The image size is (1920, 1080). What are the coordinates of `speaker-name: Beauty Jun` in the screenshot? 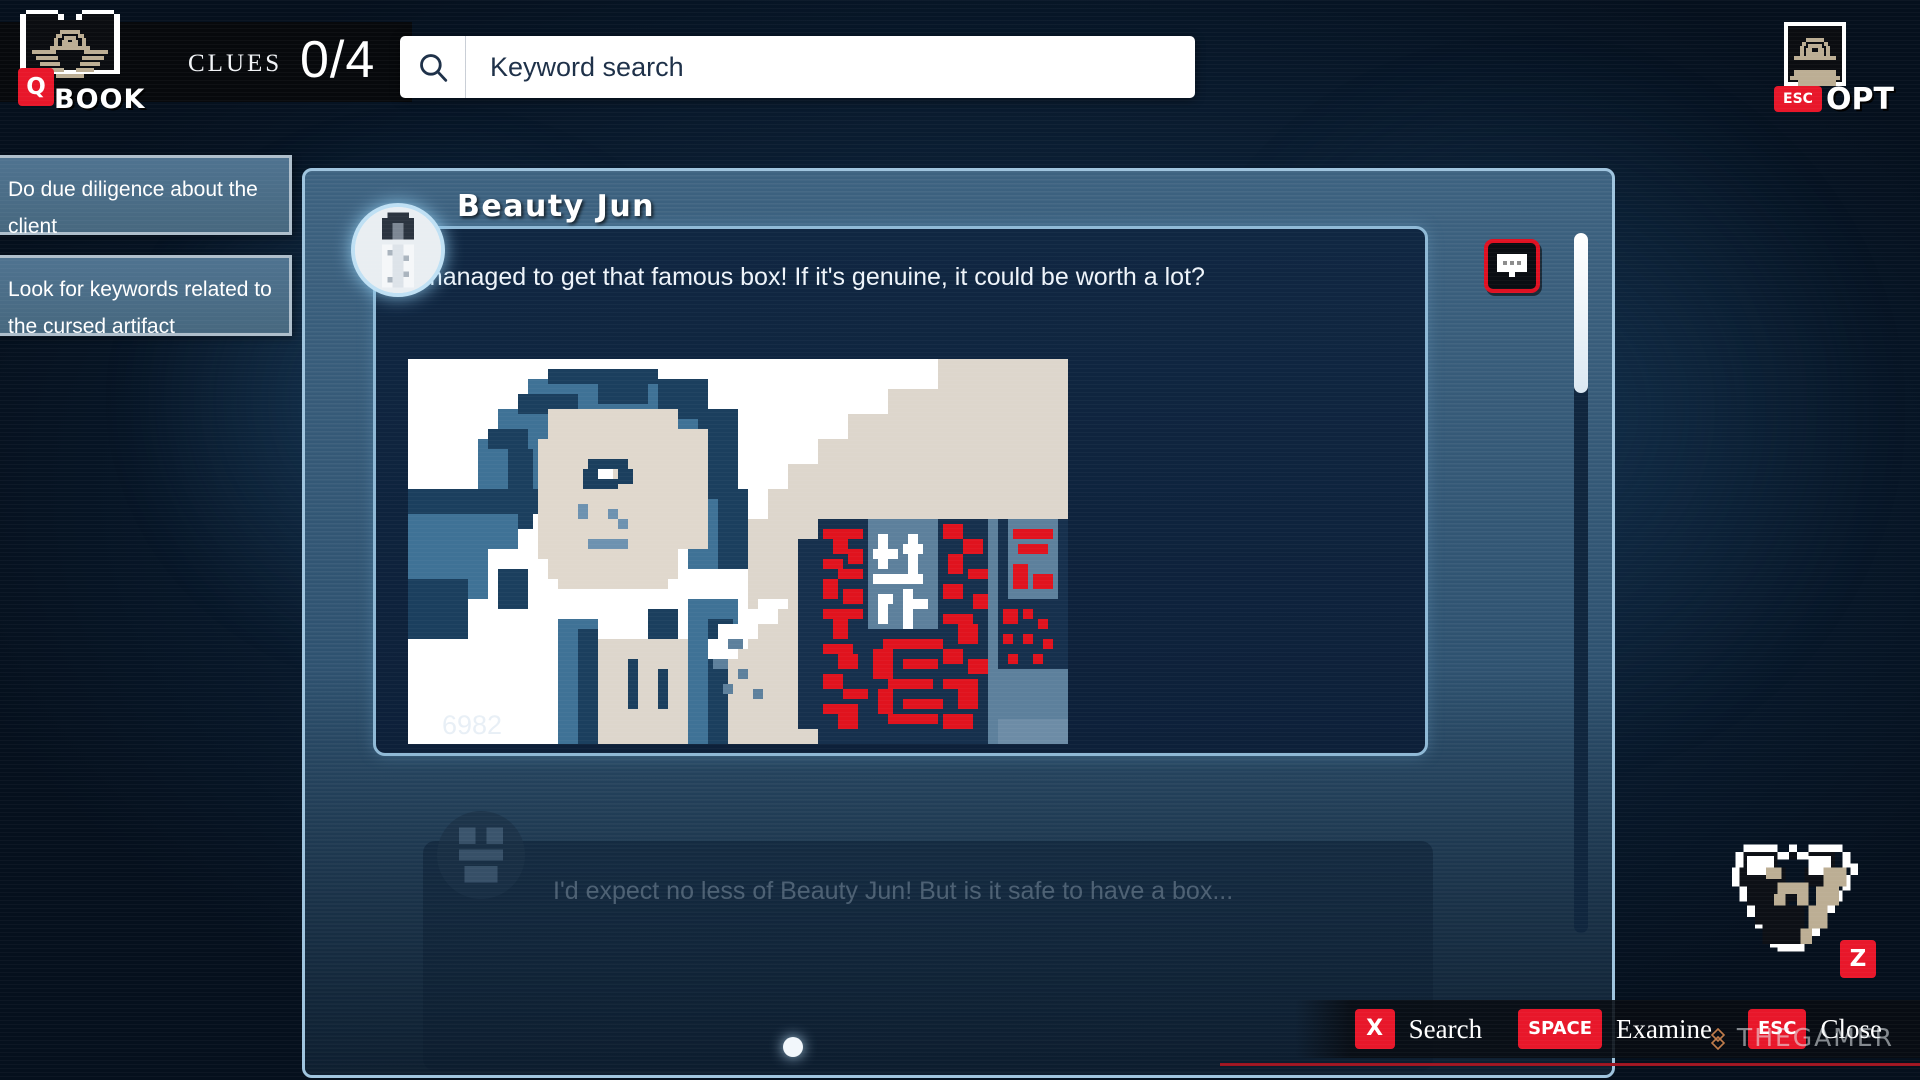 It's located at (556, 206).